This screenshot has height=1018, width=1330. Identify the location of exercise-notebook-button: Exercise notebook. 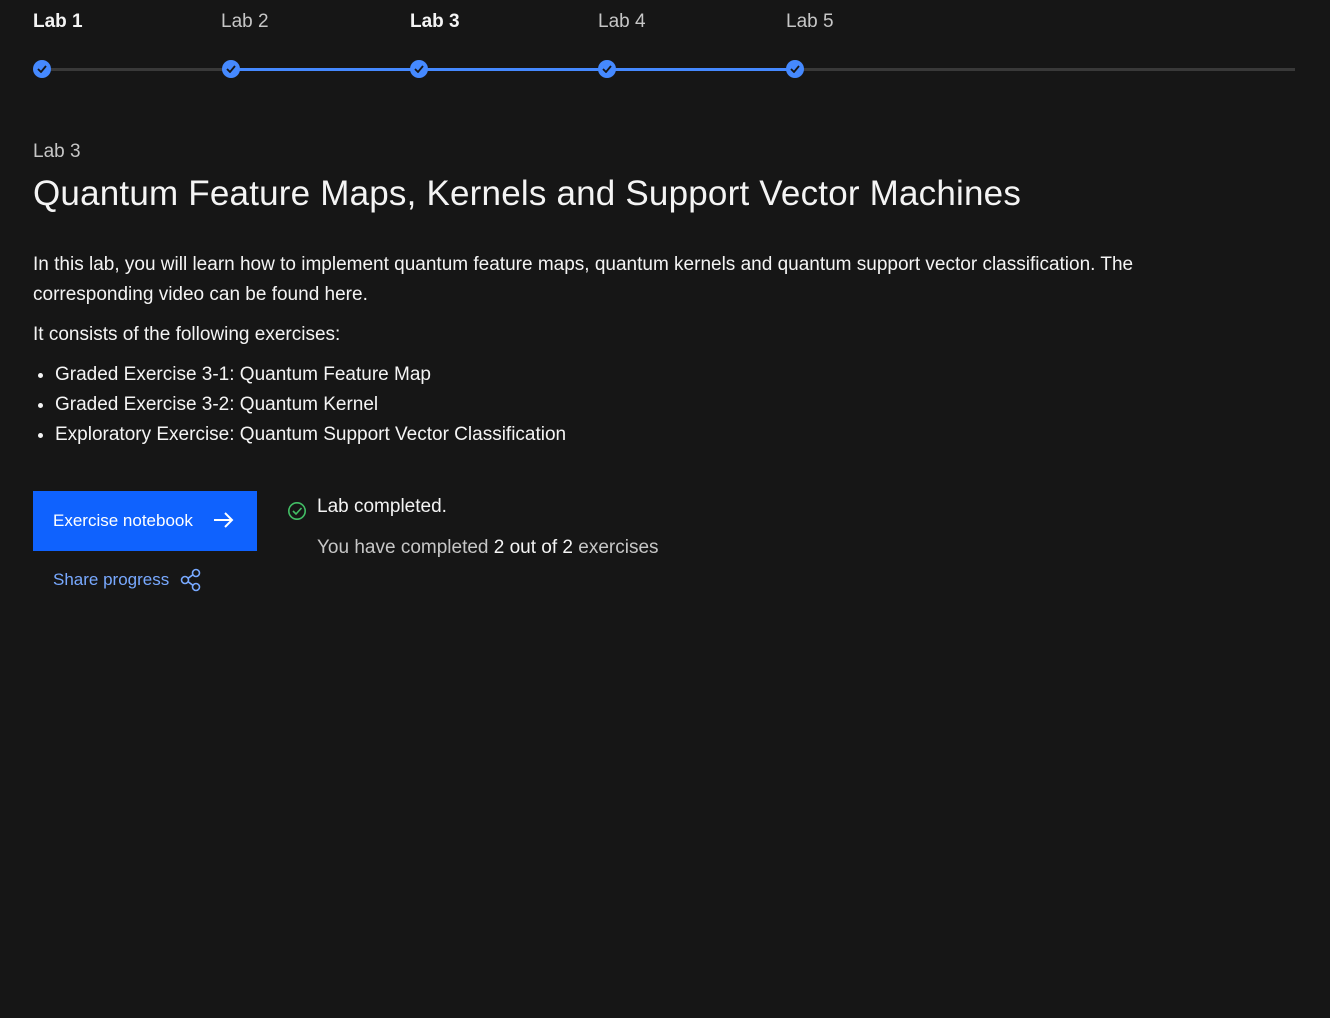
(145, 521).